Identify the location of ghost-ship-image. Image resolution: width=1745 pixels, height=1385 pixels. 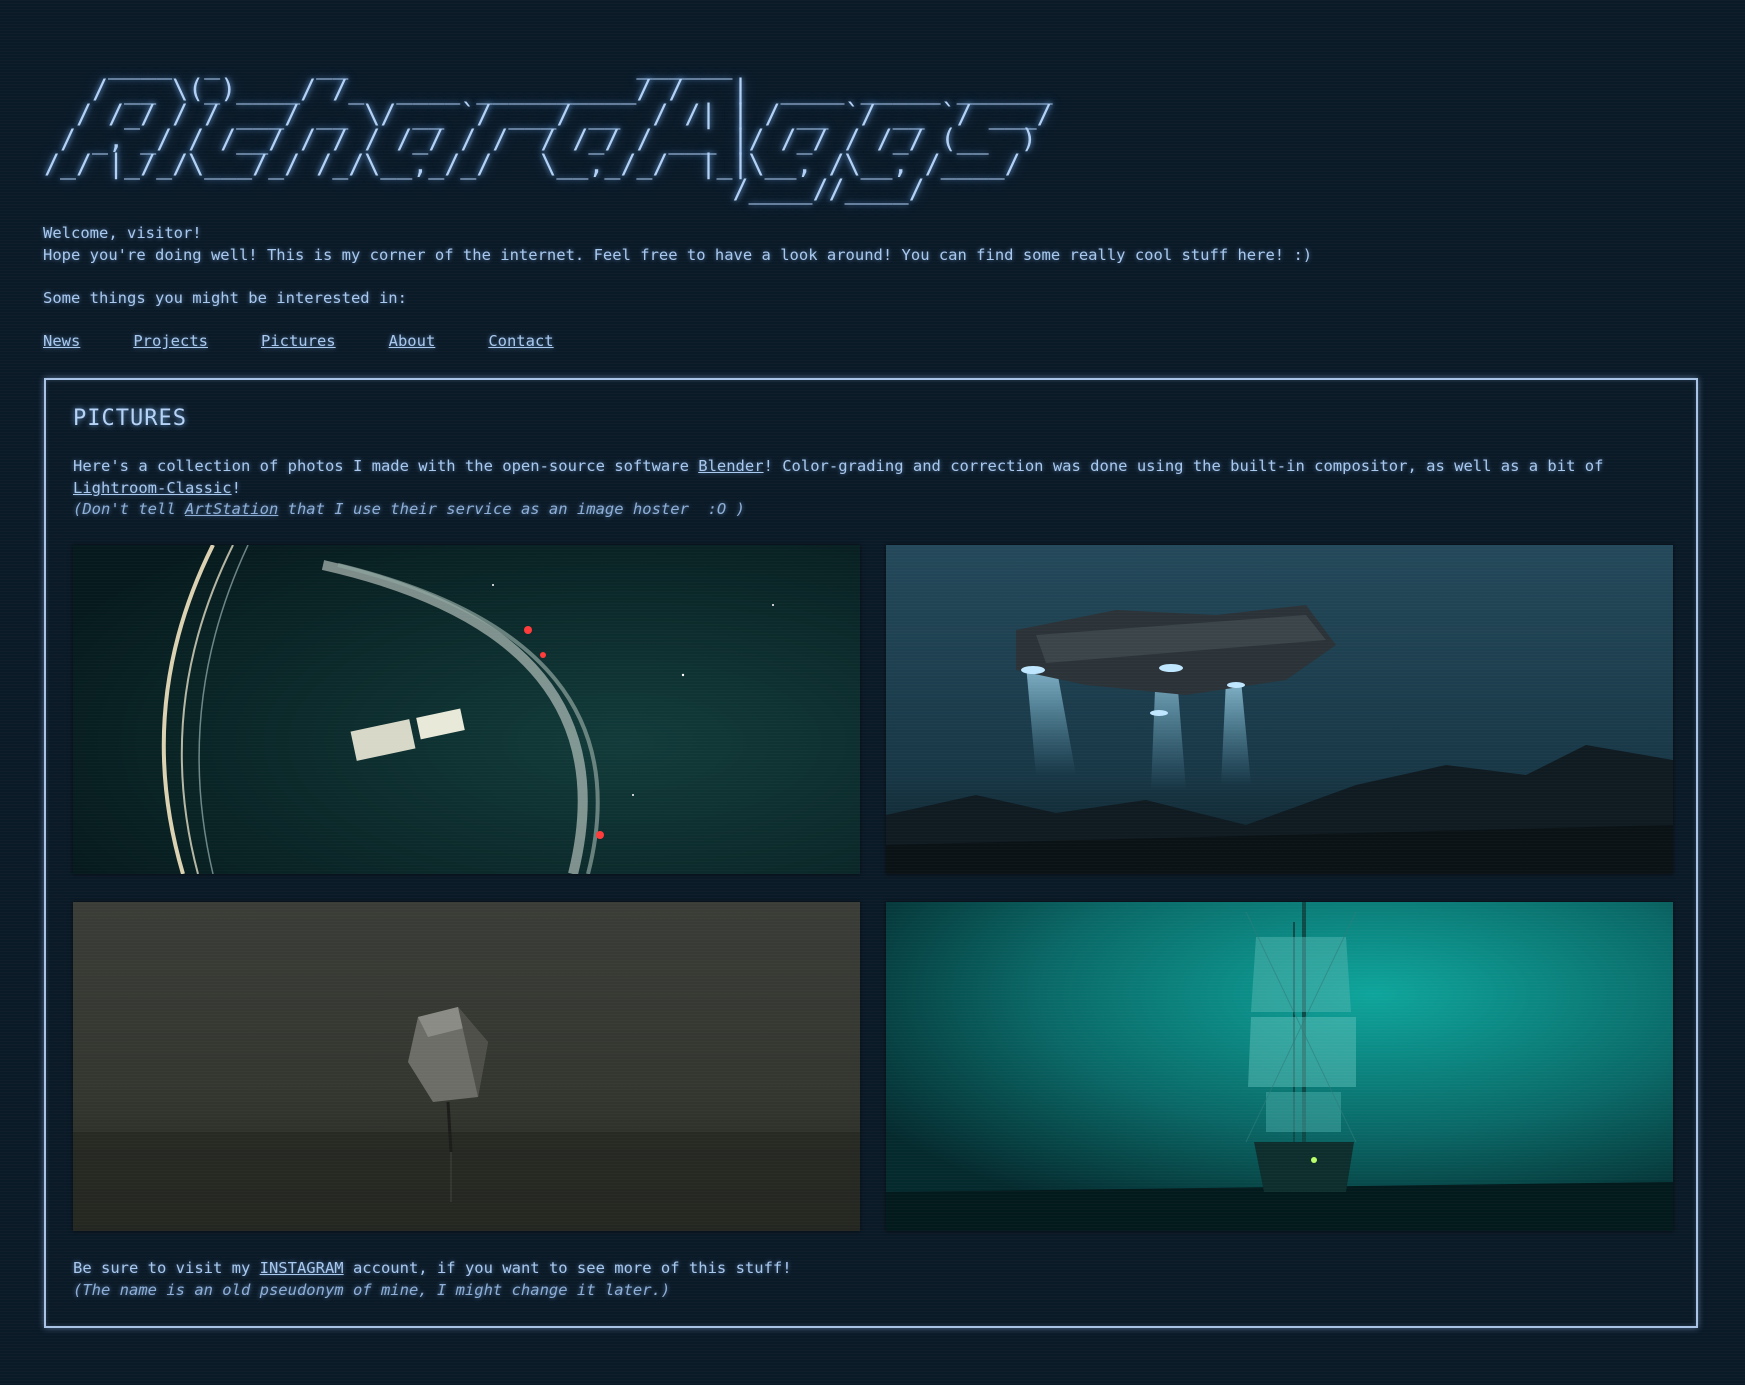
(1279, 1066).